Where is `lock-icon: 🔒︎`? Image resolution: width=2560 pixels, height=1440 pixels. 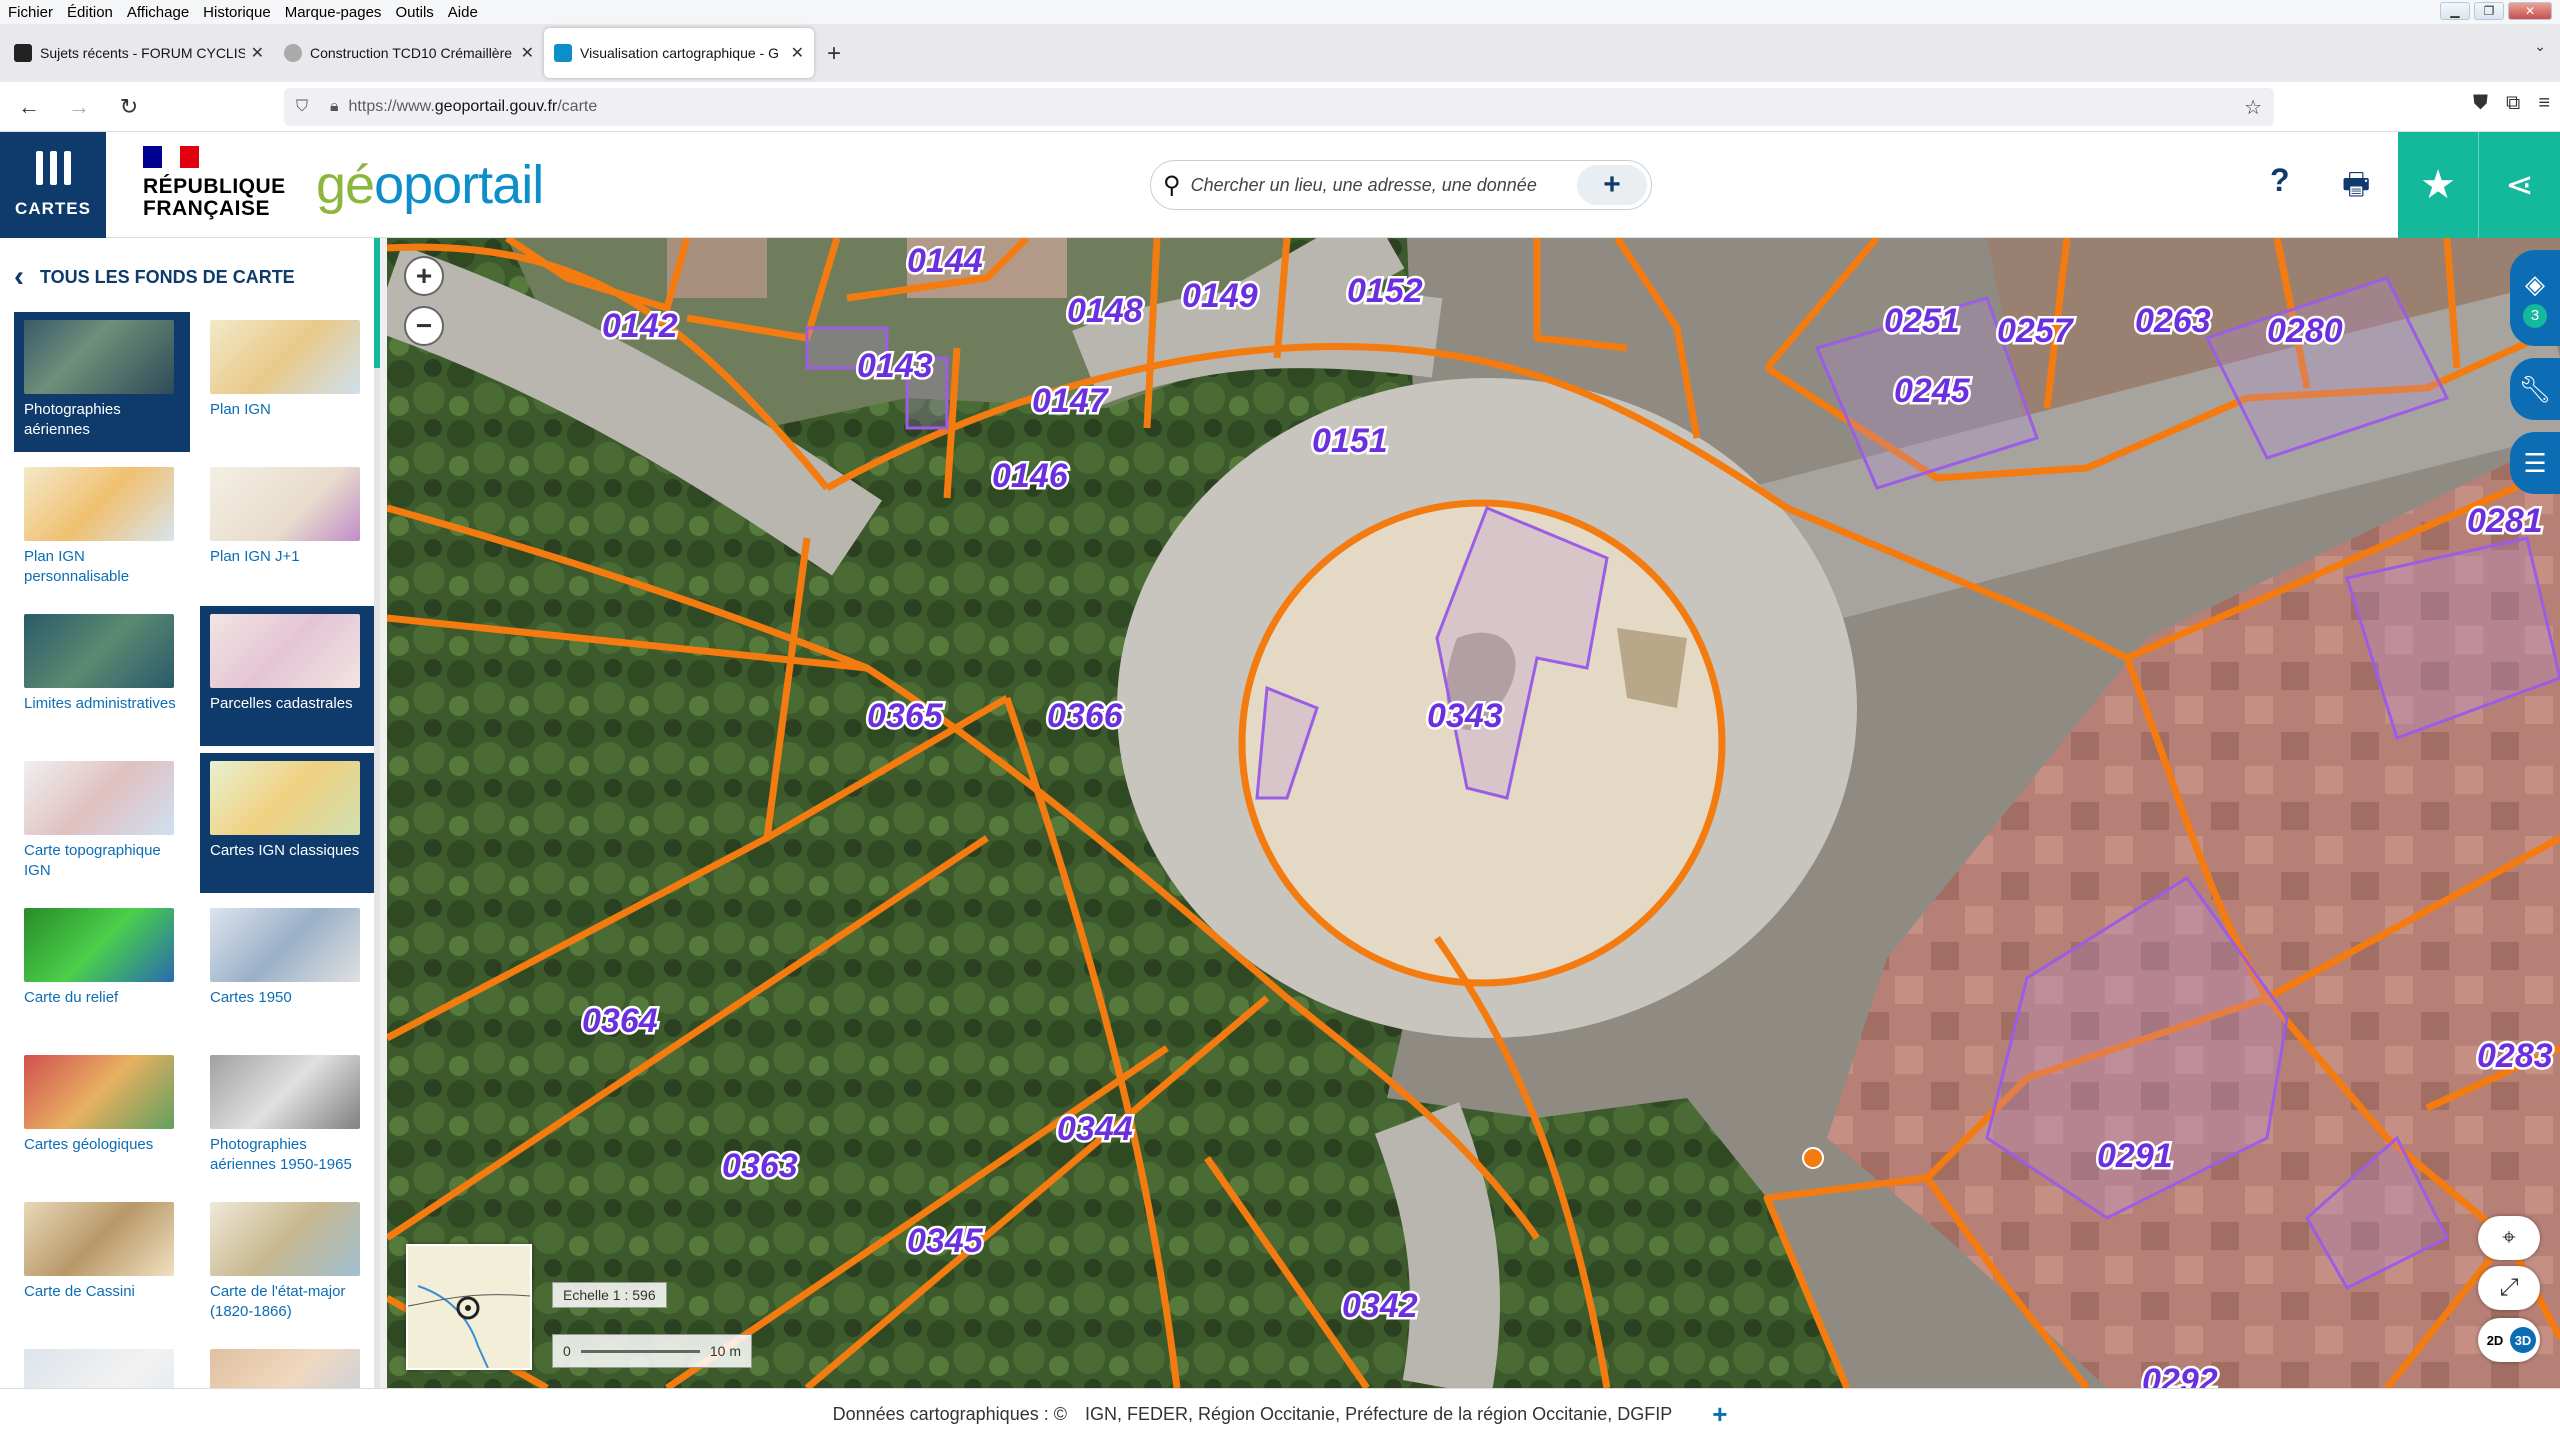 lock-icon: 🔒︎ is located at coordinates (334, 107).